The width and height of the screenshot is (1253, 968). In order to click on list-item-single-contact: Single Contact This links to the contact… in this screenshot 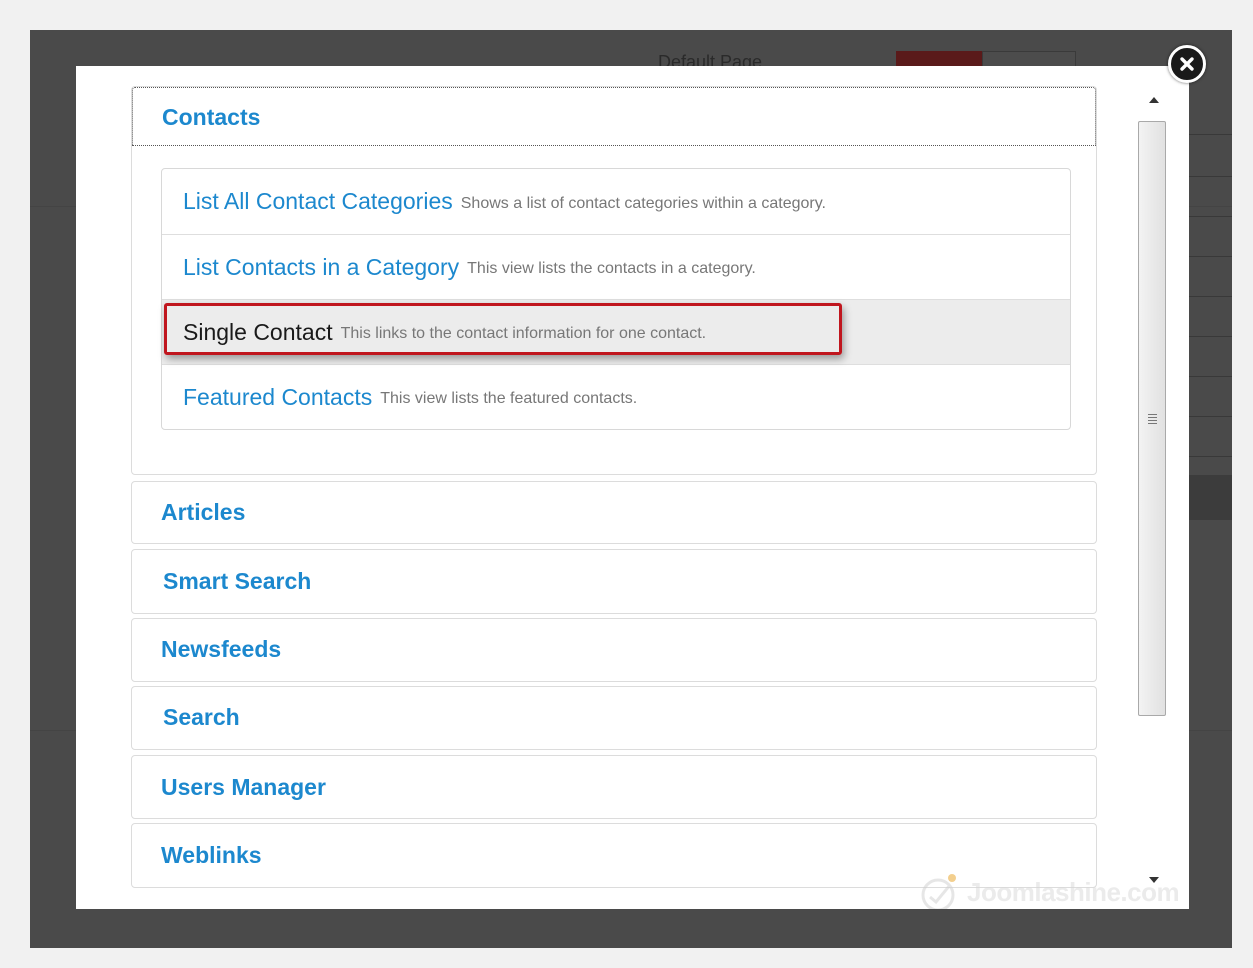, I will do `click(616, 331)`.